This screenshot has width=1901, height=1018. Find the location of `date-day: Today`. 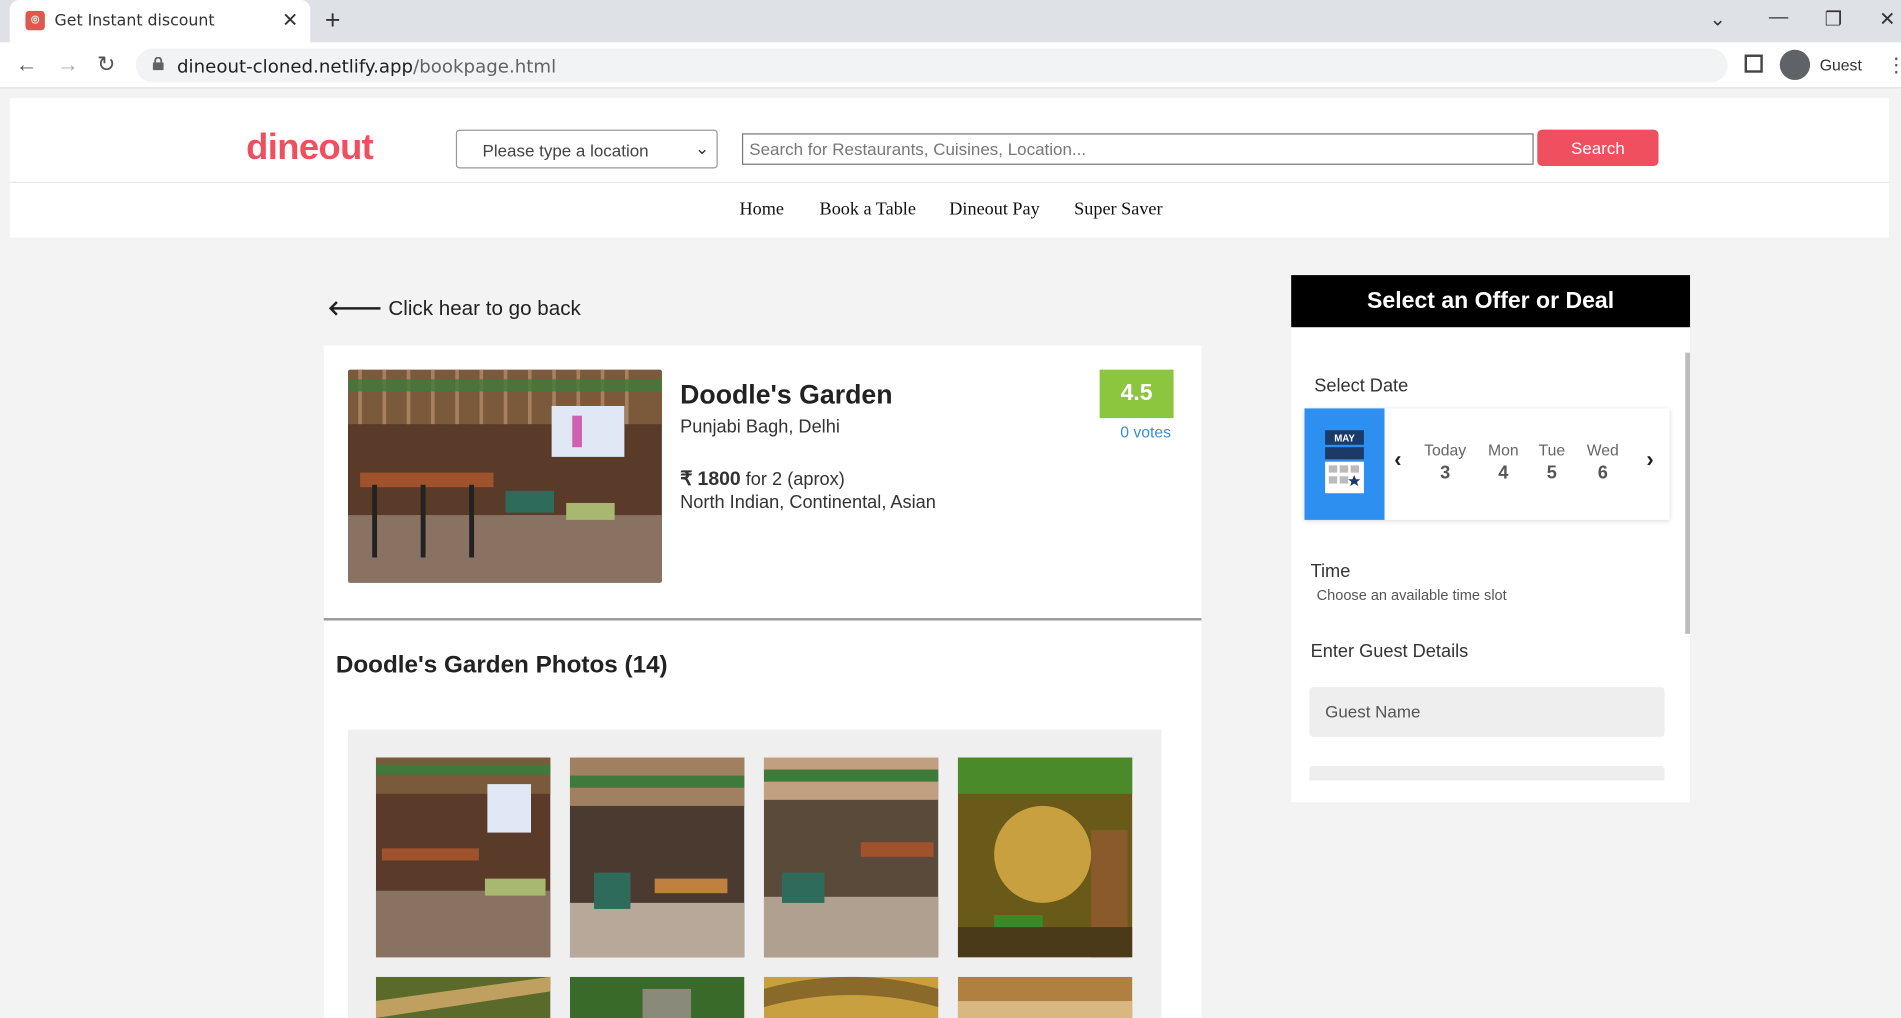

date-day: Today is located at coordinates (1445, 450).